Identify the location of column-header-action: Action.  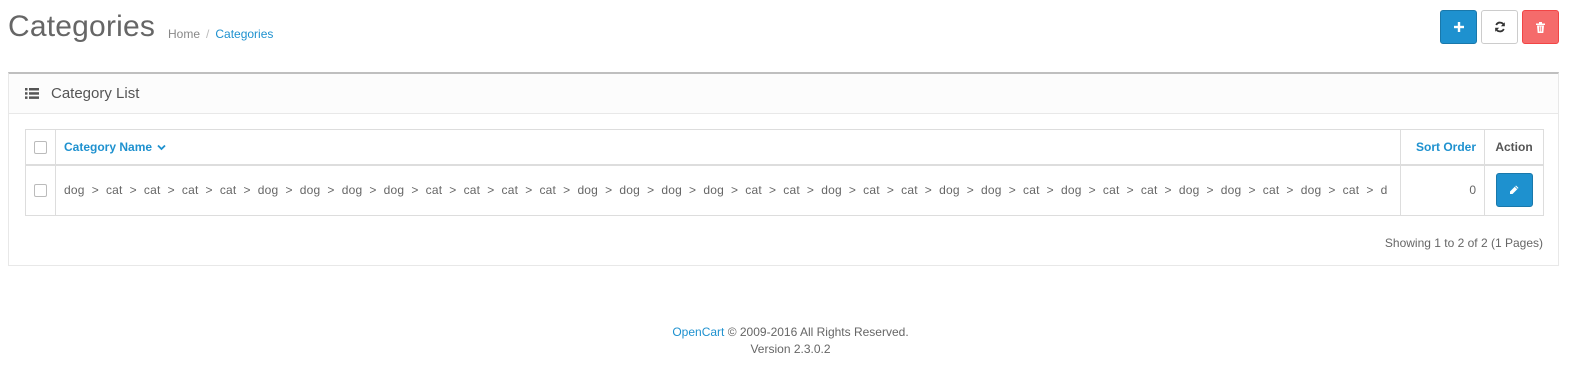
(1514, 147).